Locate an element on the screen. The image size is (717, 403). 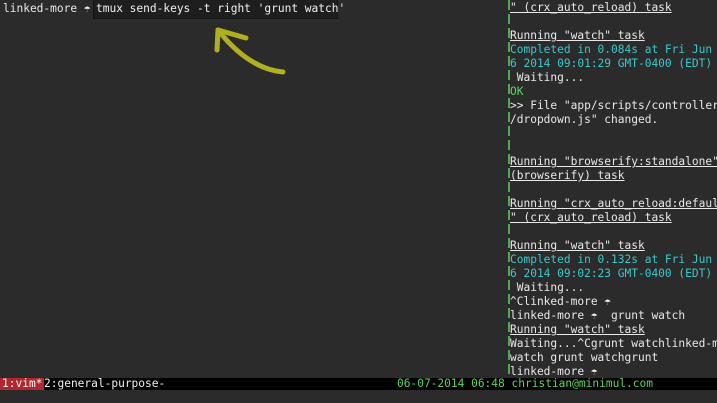
output-line: >> File "app/scripts/controllers is located at coordinates (613, 106).